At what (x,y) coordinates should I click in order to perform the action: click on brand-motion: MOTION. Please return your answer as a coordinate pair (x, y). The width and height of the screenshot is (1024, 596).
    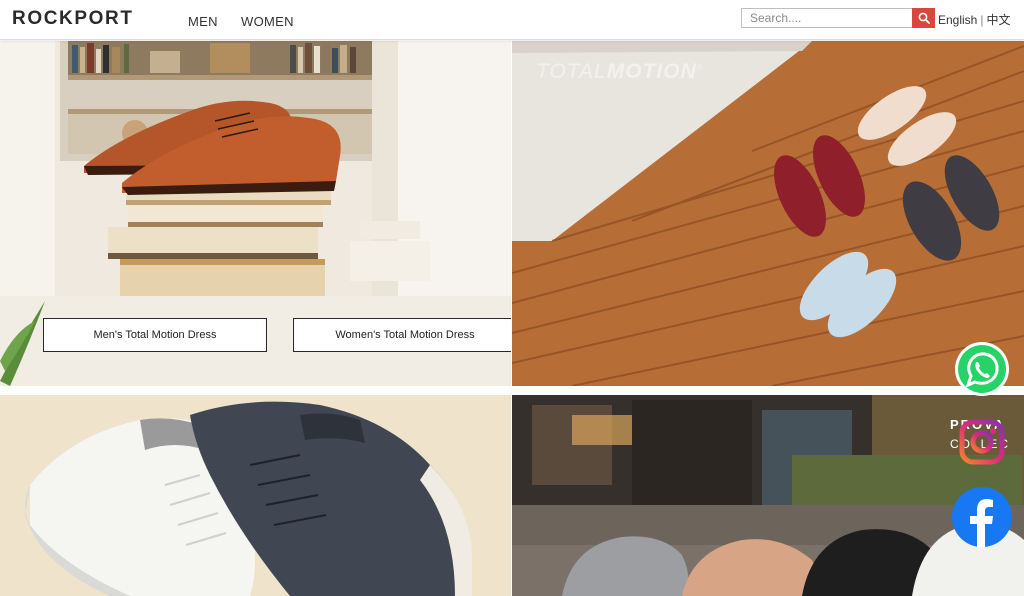
    Looking at the image, I should click on (651, 71).